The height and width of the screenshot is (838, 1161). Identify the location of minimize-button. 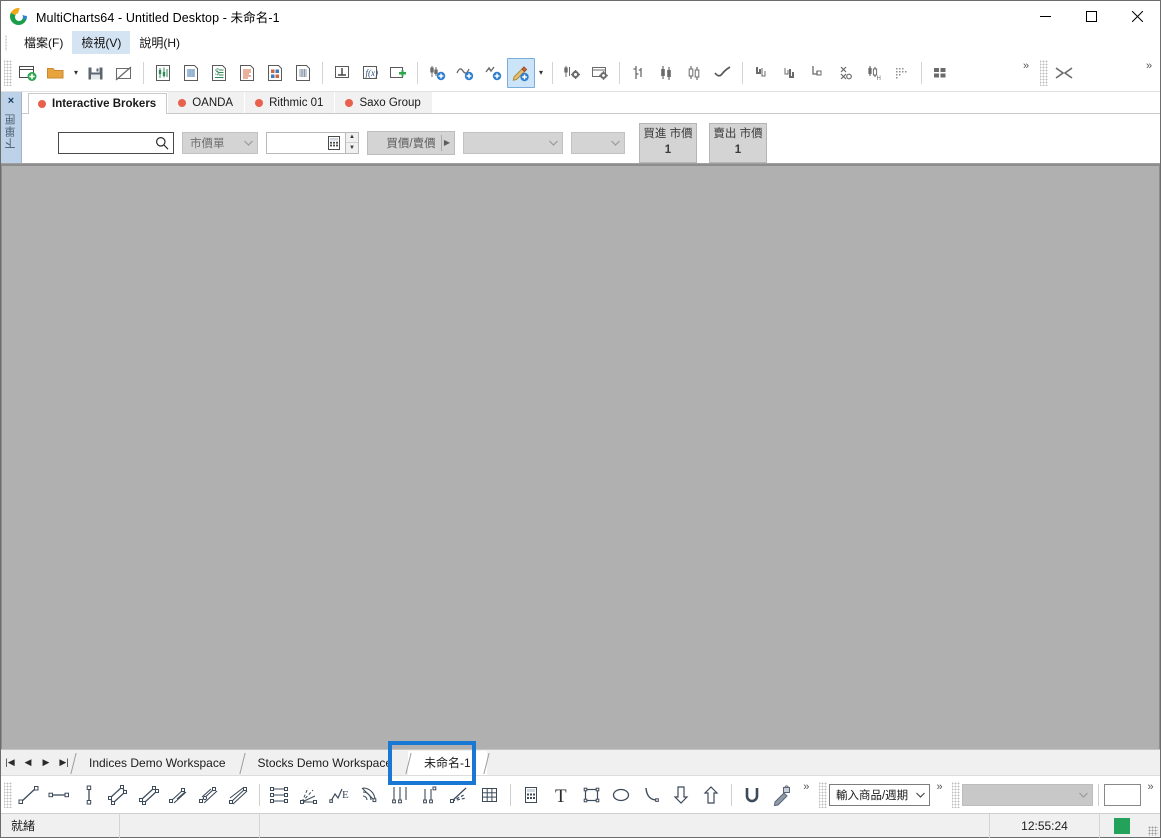
(1045, 16).